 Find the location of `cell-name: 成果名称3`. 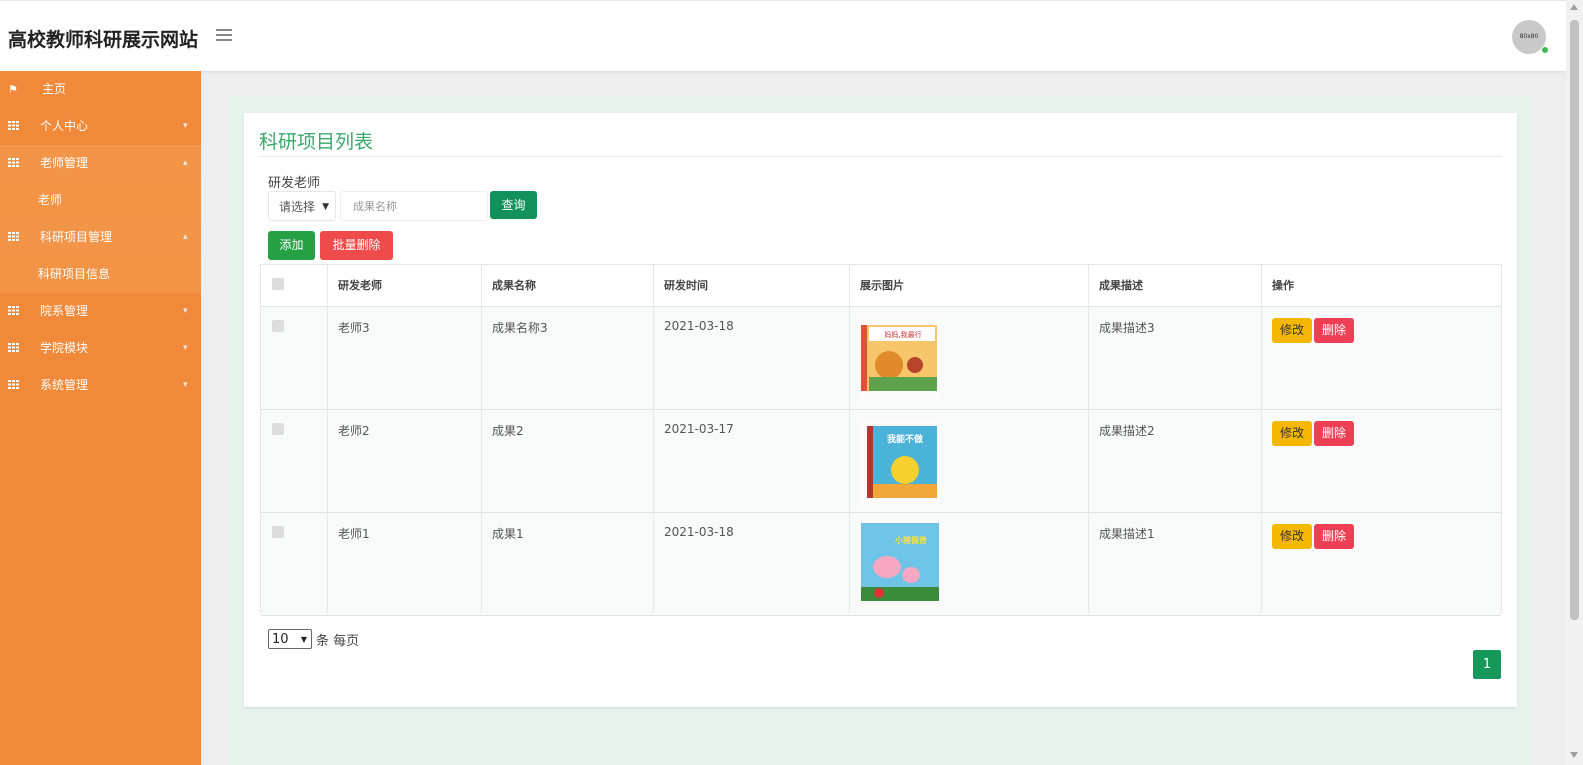

cell-name: 成果名称3 is located at coordinates (520, 328).